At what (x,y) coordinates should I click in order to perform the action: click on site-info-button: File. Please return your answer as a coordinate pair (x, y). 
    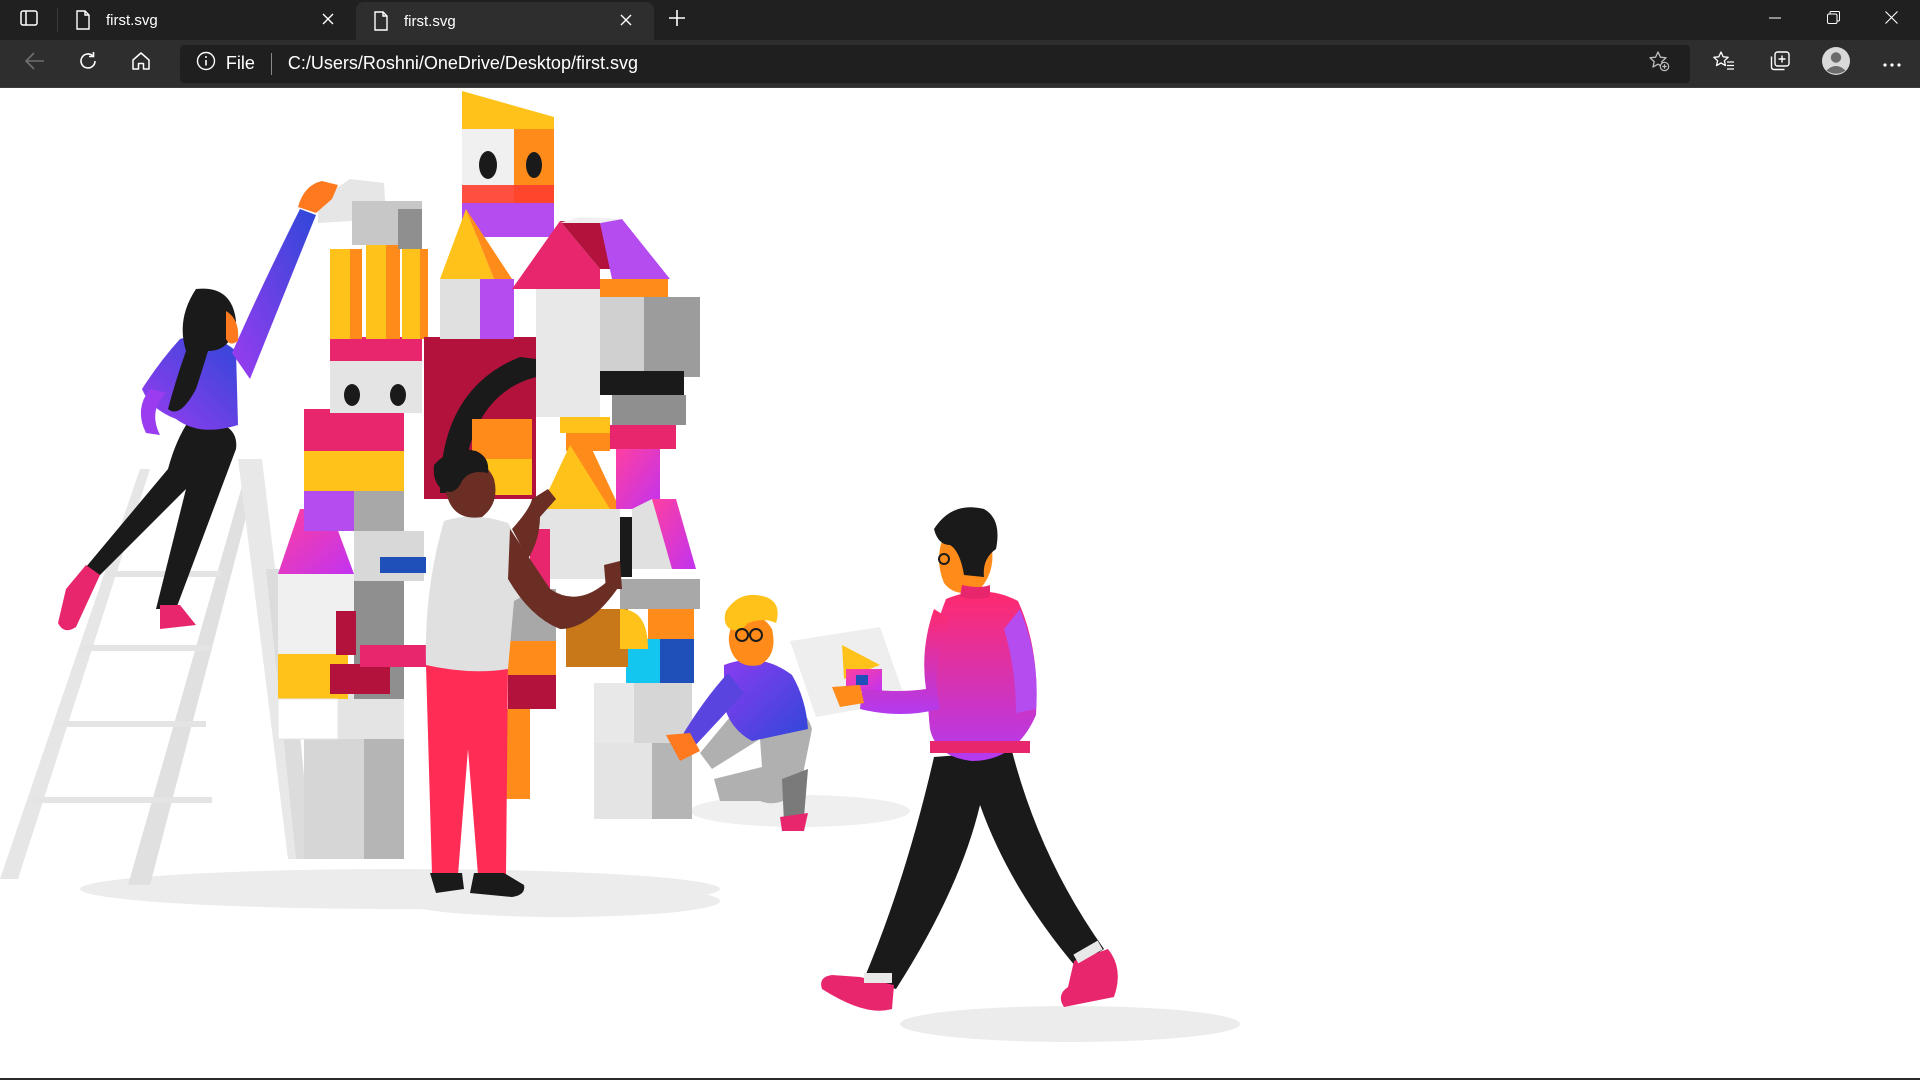
    Looking at the image, I should click on (225, 63).